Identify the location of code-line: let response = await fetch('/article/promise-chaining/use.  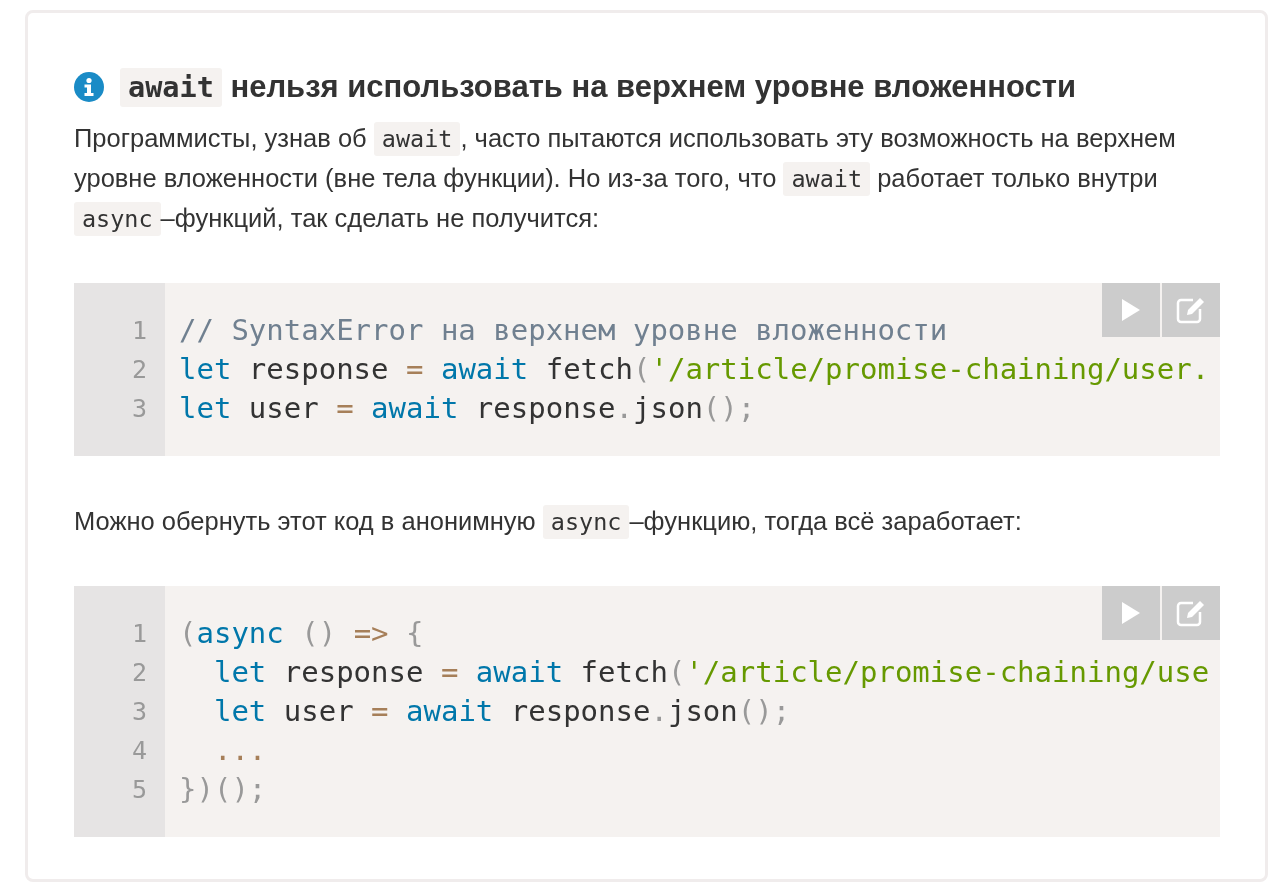
(711, 672).